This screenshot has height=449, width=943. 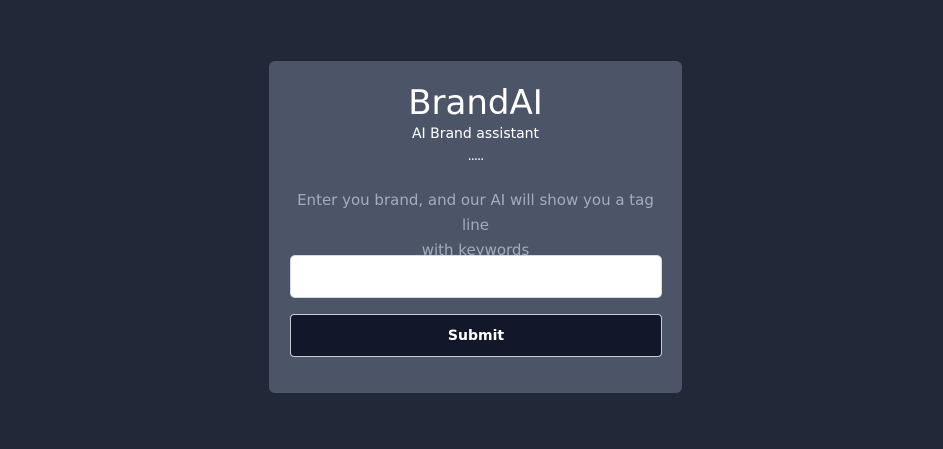 What do you see at coordinates (475, 103) in the screenshot?
I see `app-title: BrandAI` at bounding box center [475, 103].